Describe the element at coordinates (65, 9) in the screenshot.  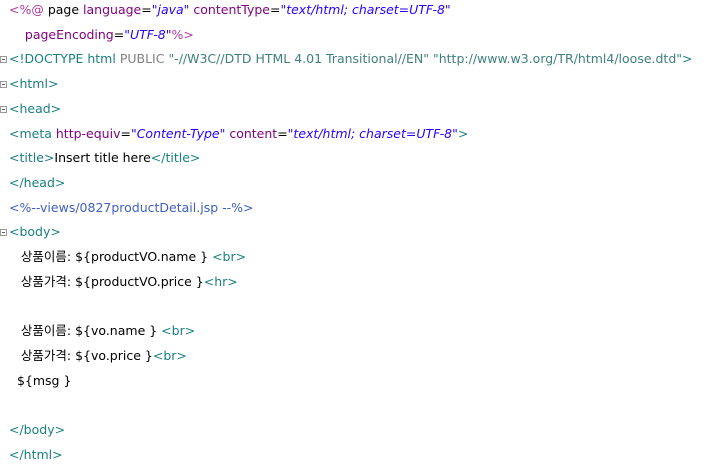
I see `code-token: page` at that location.